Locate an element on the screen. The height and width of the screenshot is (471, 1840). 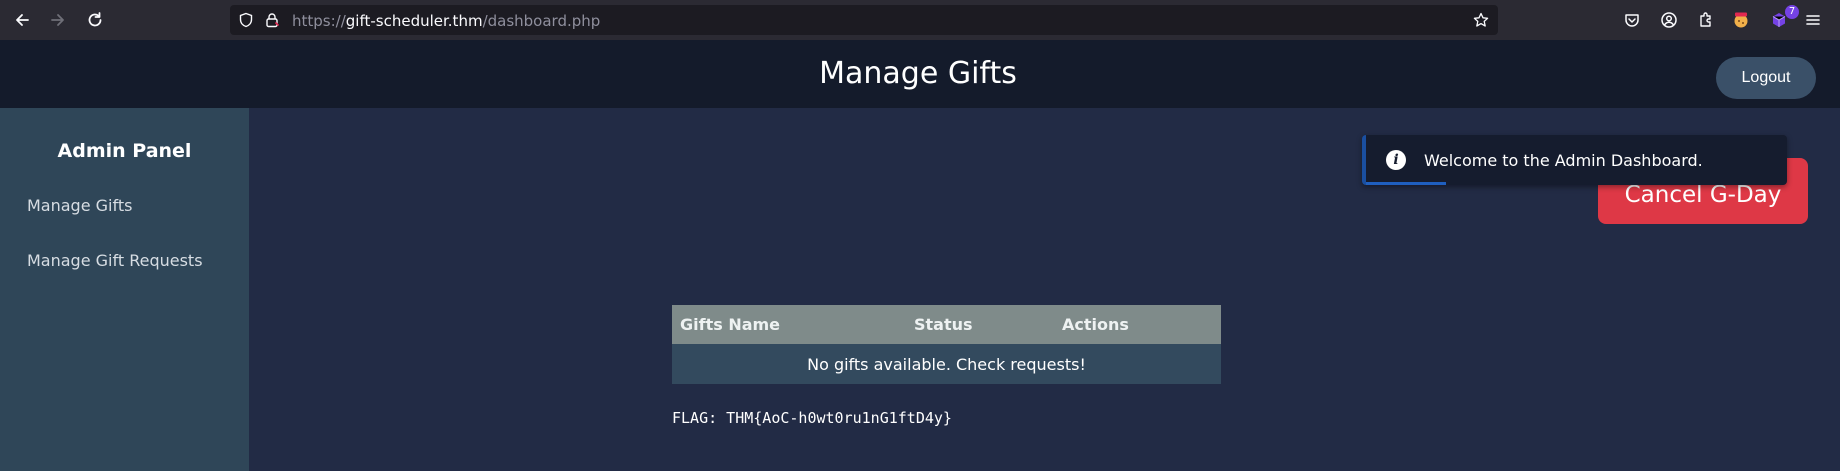
page-header: Manage Gifts Logout is located at coordinates (920, 74).